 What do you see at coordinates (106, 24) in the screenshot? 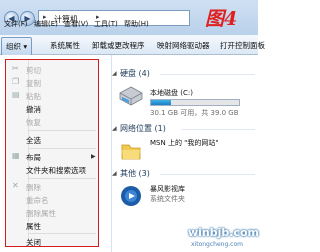
I see `menu-tools: 工具(T)` at bounding box center [106, 24].